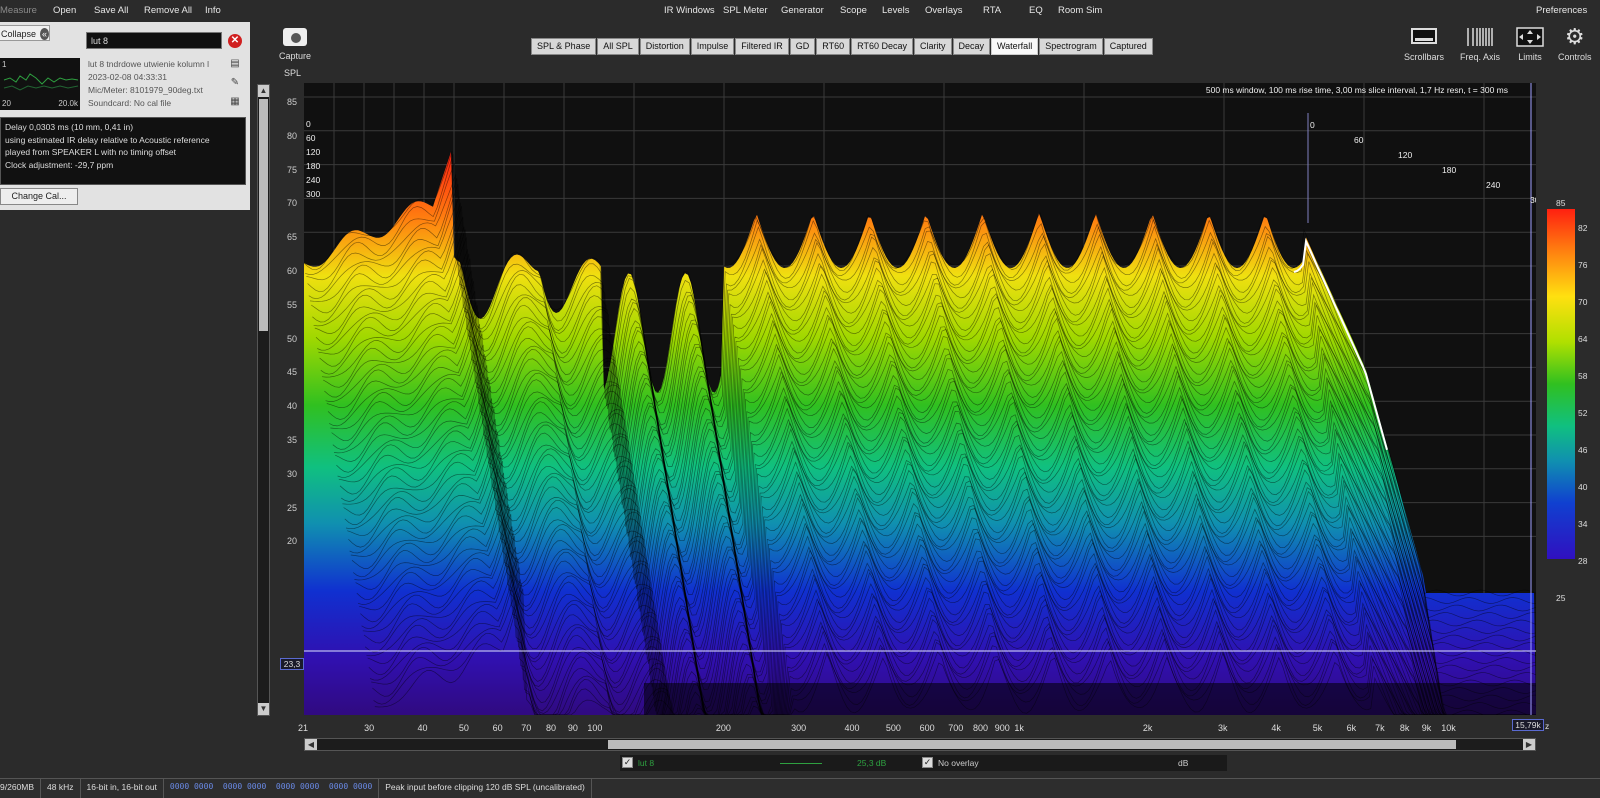 This screenshot has height=798, width=1600. I want to click on tab-rt60: RT60, so click(833, 46).